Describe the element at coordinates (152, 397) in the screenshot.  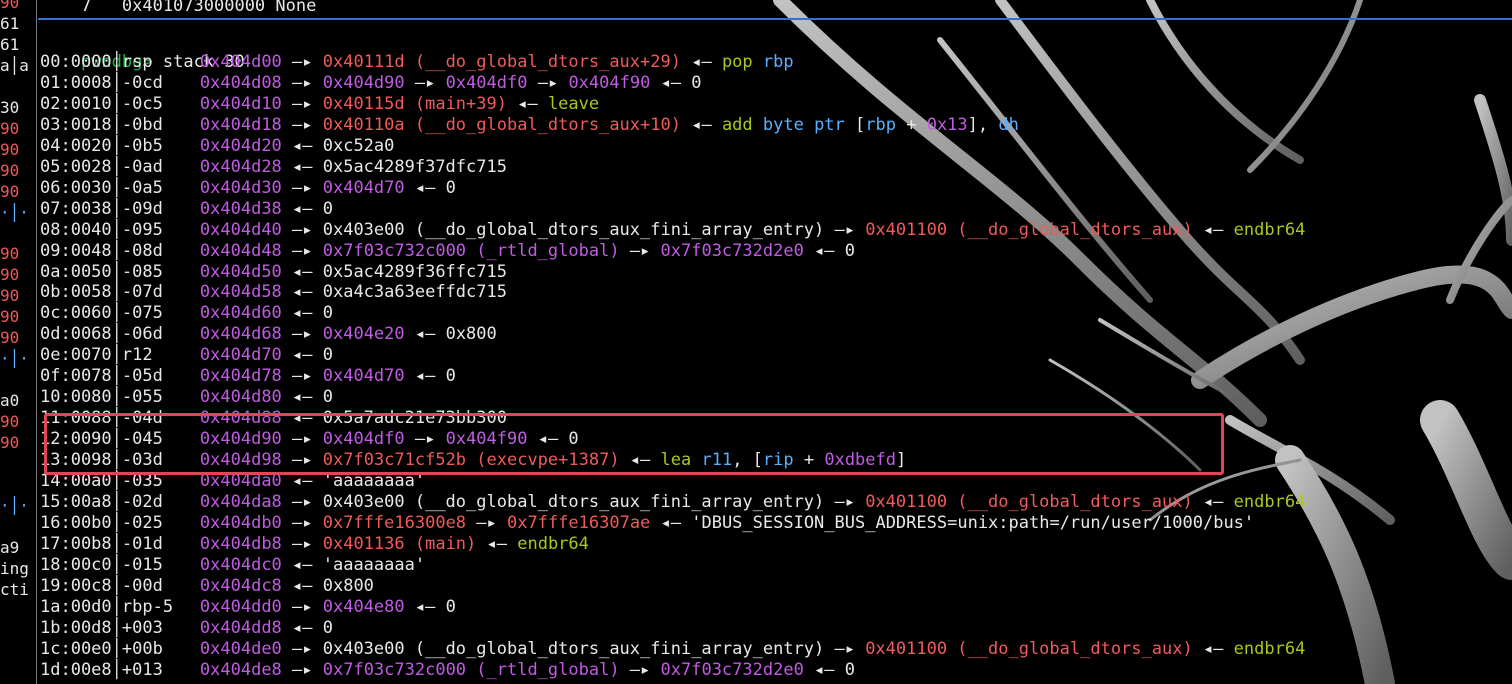
I see `stack-offset: -055` at that location.